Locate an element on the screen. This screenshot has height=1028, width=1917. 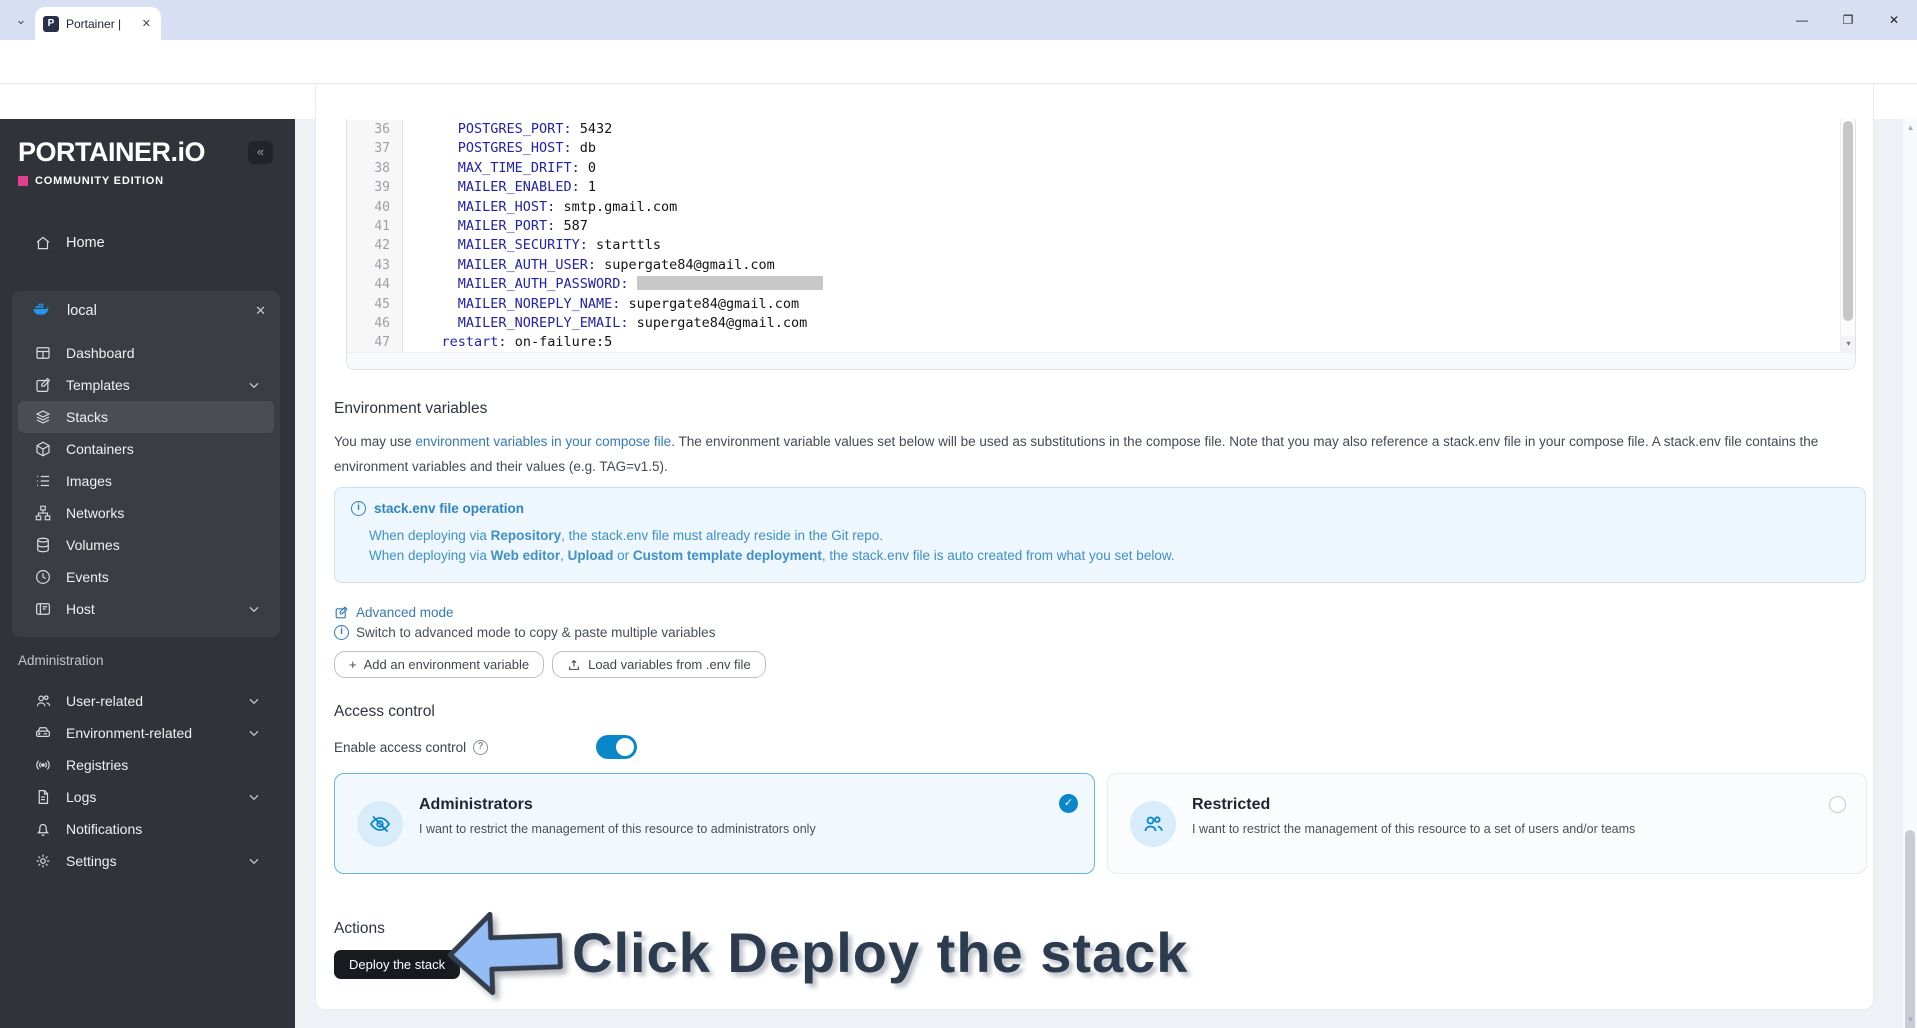
docker-whale-icon is located at coordinates (43, 311).